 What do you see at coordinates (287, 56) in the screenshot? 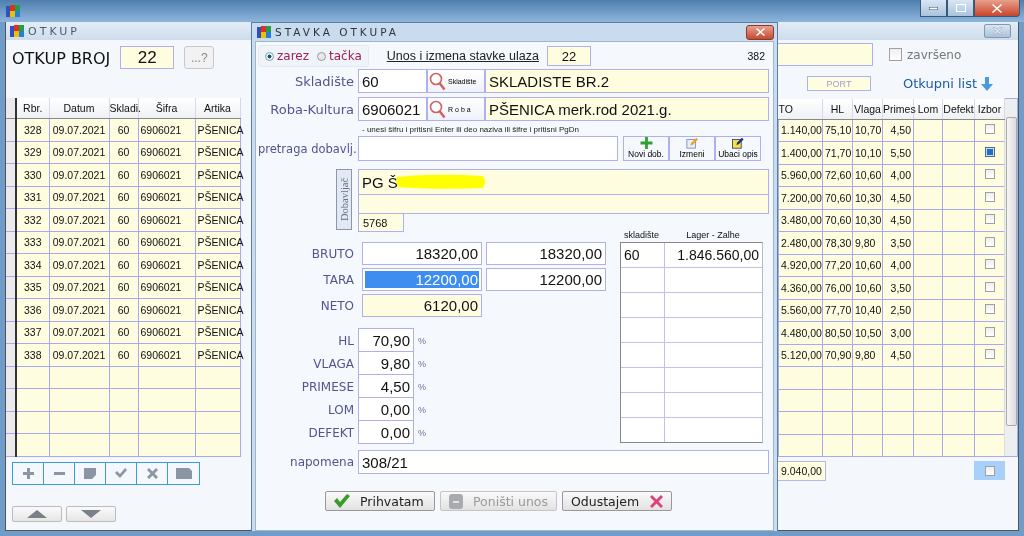
I see `radio-option: zarez` at bounding box center [287, 56].